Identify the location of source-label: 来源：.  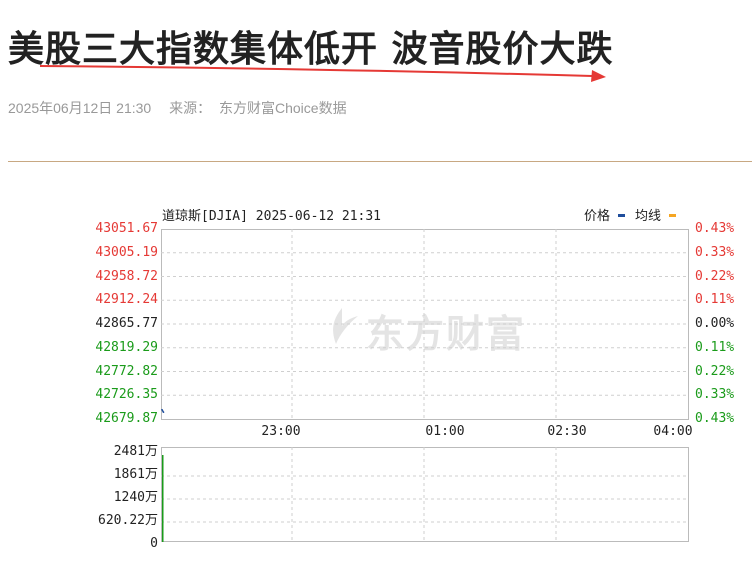
(190, 108).